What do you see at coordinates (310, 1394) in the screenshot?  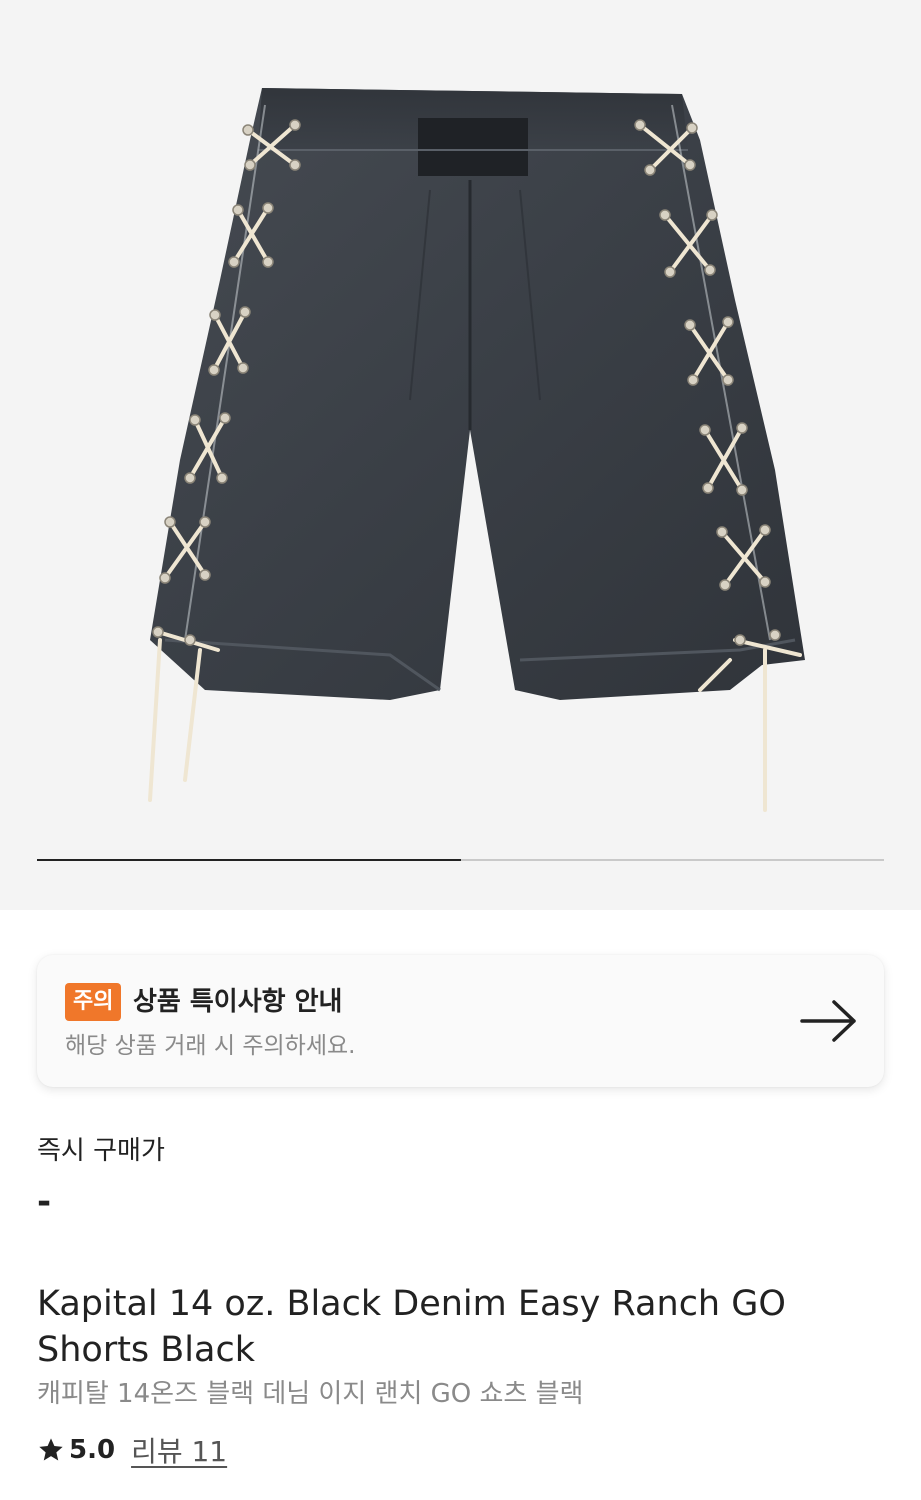 I see `product-subtitle: 캐피탈 14온즈 블랙 데님 이지 랜치 GO 쇼츠 블랙` at bounding box center [310, 1394].